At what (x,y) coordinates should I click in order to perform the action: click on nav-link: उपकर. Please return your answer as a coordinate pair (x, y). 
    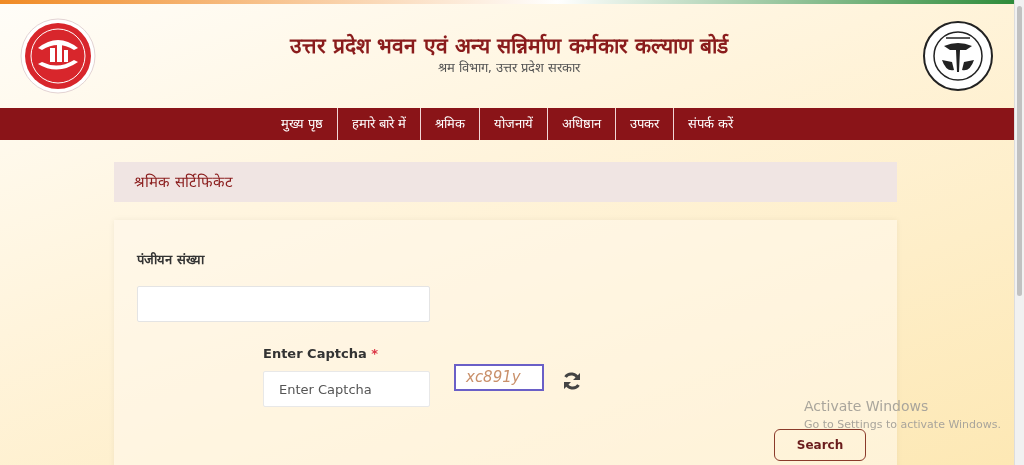
    Looking at the image, I should click on (645, 124).